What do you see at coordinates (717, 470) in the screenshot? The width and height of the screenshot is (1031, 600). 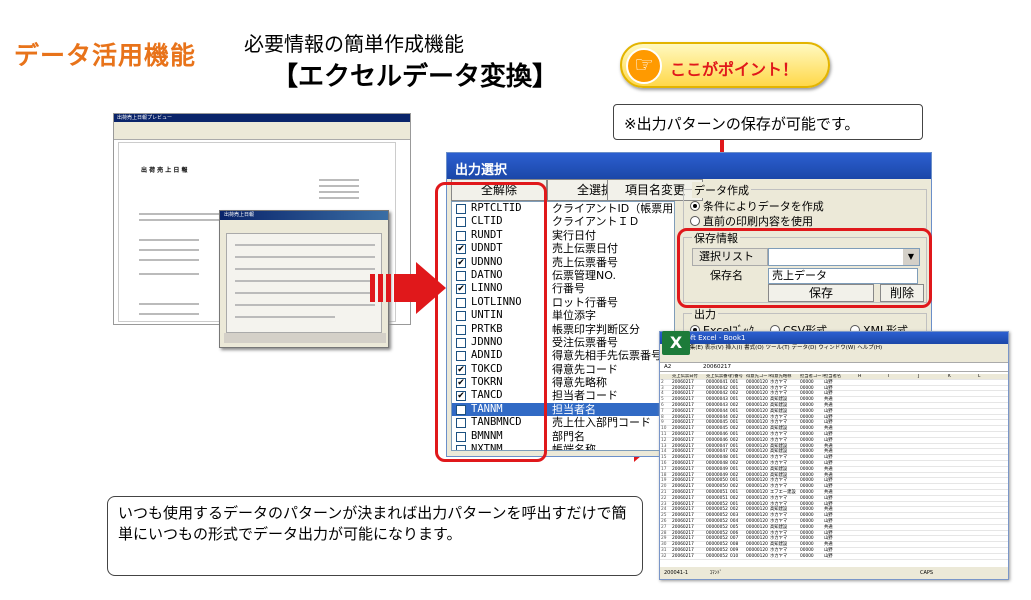 I see `excel-cell: 00000049` at bounding box center [717, 470].